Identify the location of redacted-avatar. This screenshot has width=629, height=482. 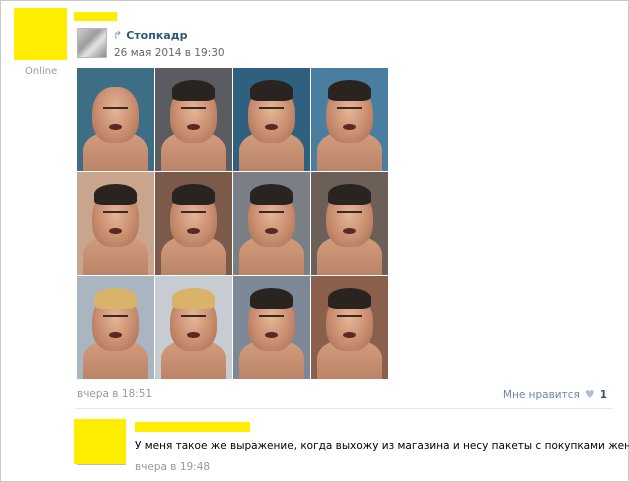
(40, 34).